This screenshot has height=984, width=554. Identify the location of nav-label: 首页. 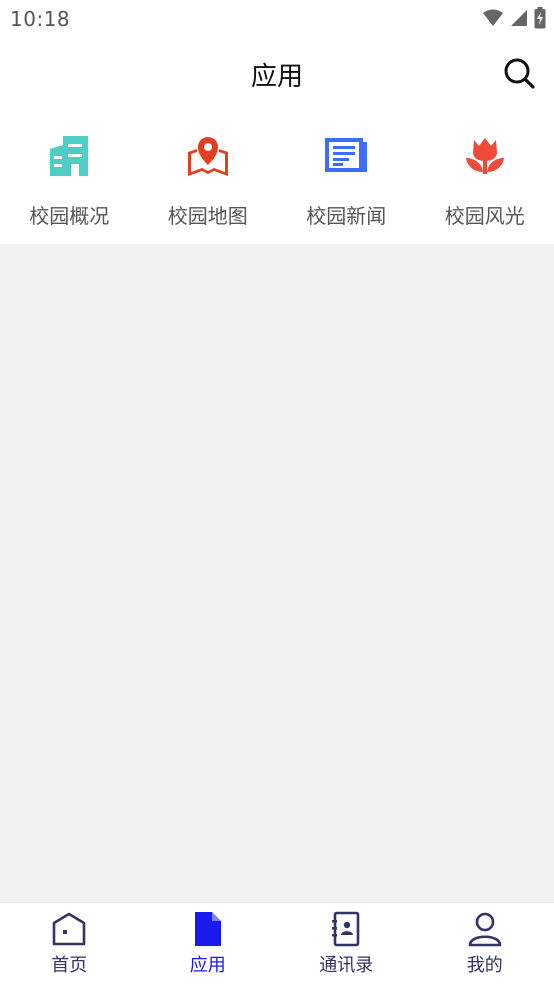
(69, 965).